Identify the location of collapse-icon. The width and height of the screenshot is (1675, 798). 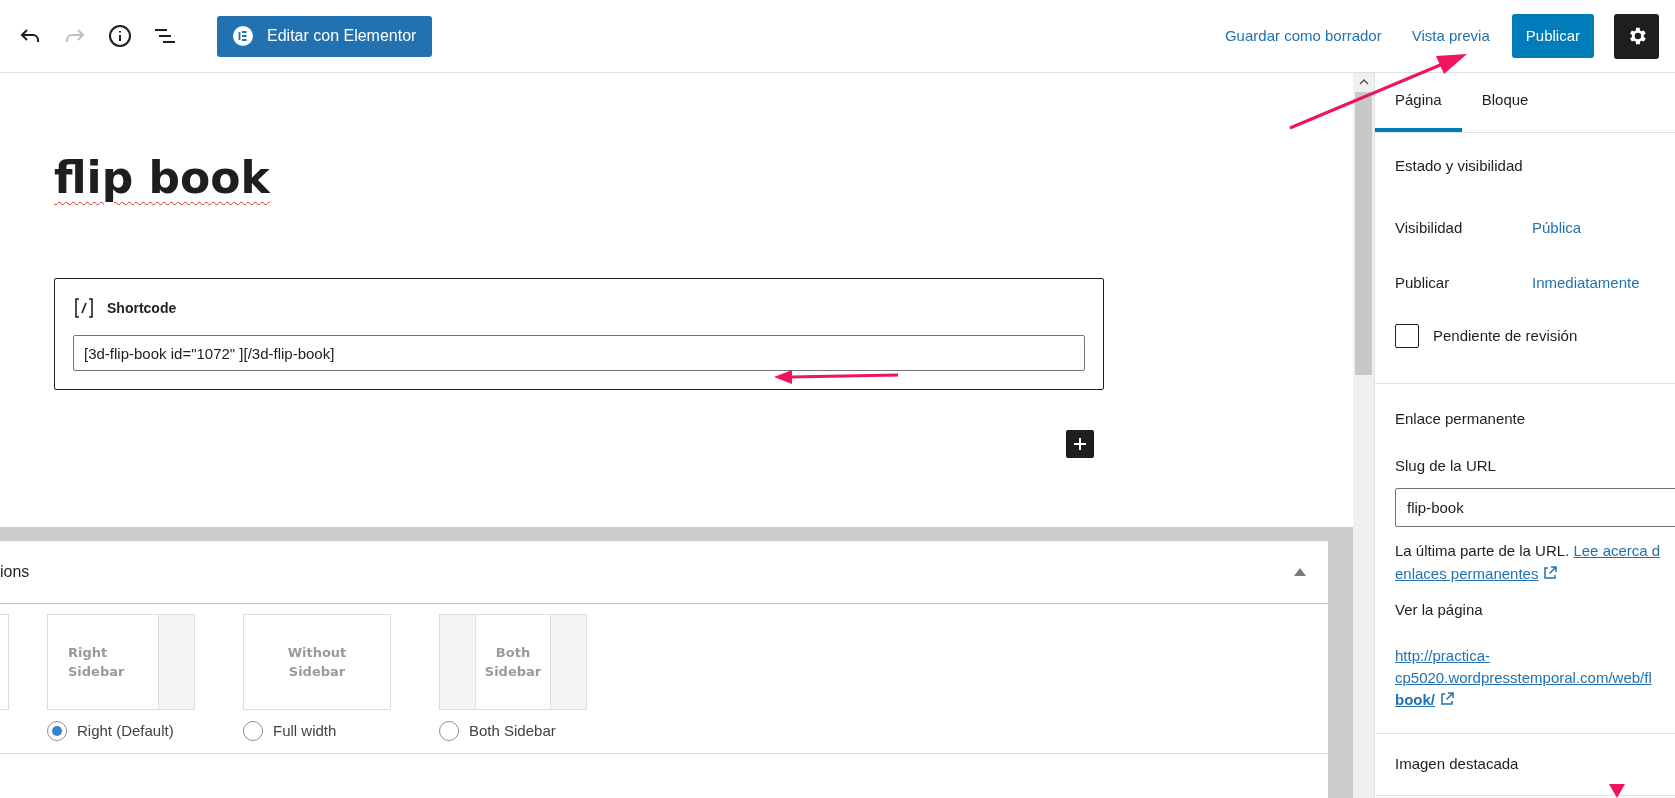
(1300, 572).